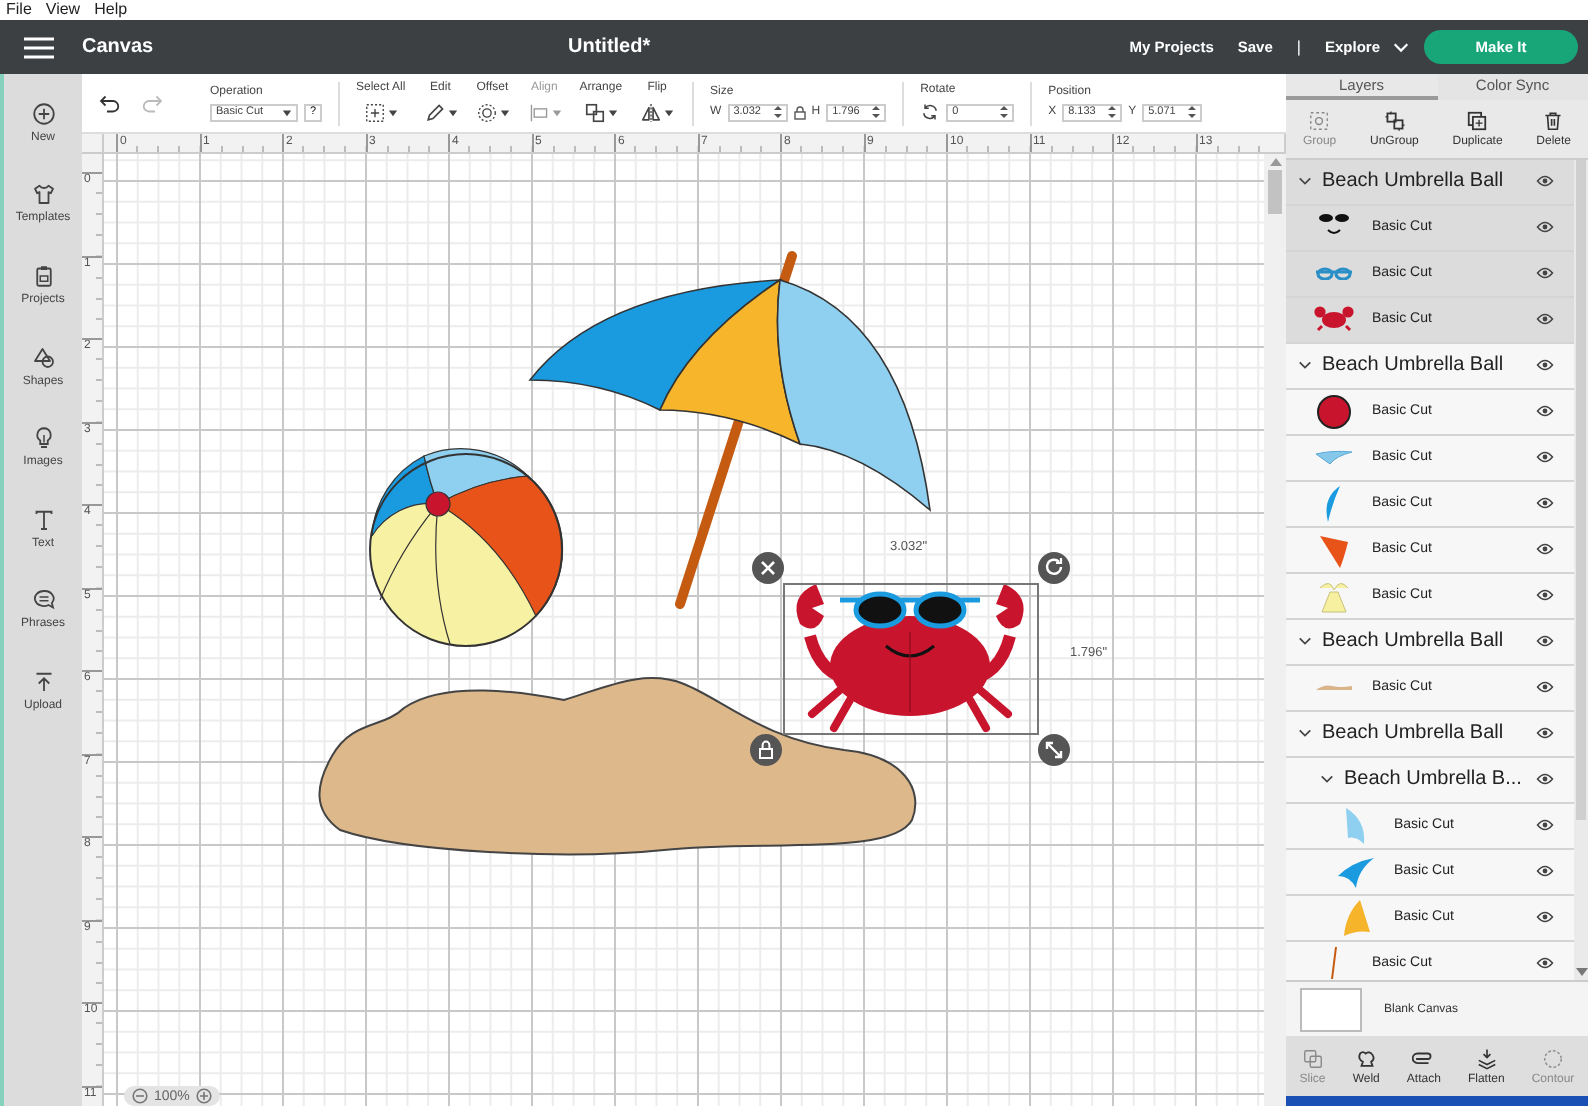  What do you see at coordinates (111, 10) in the screenshot?
I see `menu-item: Help` at bounding box center [111, 10].